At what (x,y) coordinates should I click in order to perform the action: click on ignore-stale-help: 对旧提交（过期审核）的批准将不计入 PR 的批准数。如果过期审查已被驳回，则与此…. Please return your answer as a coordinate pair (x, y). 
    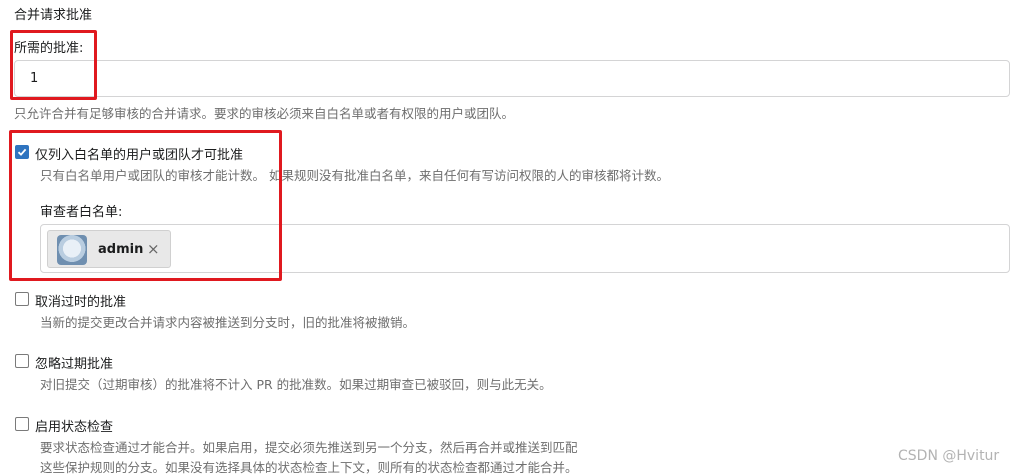
    Looking at the image, I should click on (296, 384).